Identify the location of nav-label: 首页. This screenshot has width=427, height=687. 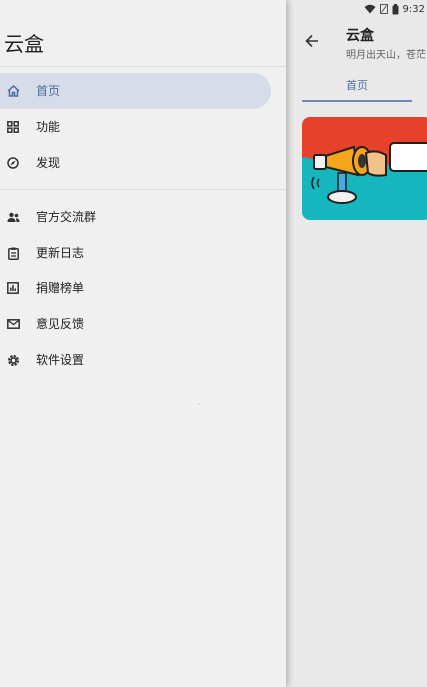
(48, 91).